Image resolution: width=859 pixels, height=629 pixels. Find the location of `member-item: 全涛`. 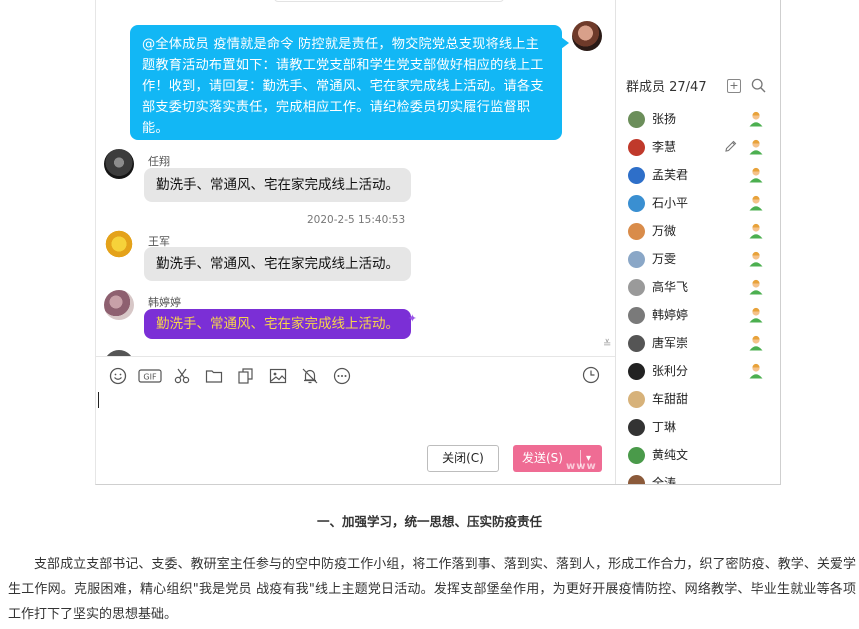

member-item: 全涛 is located at coordinates (698, 476).